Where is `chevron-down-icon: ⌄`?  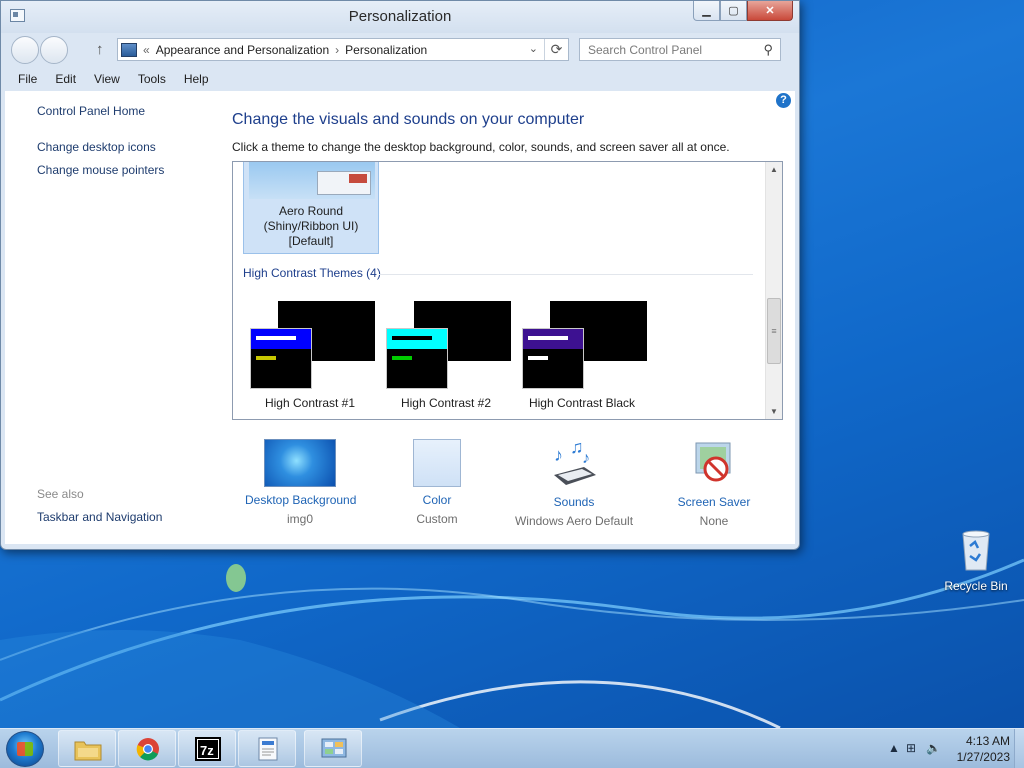 chevron-down-icon: ⌄ is located at coordinates (533, 48).